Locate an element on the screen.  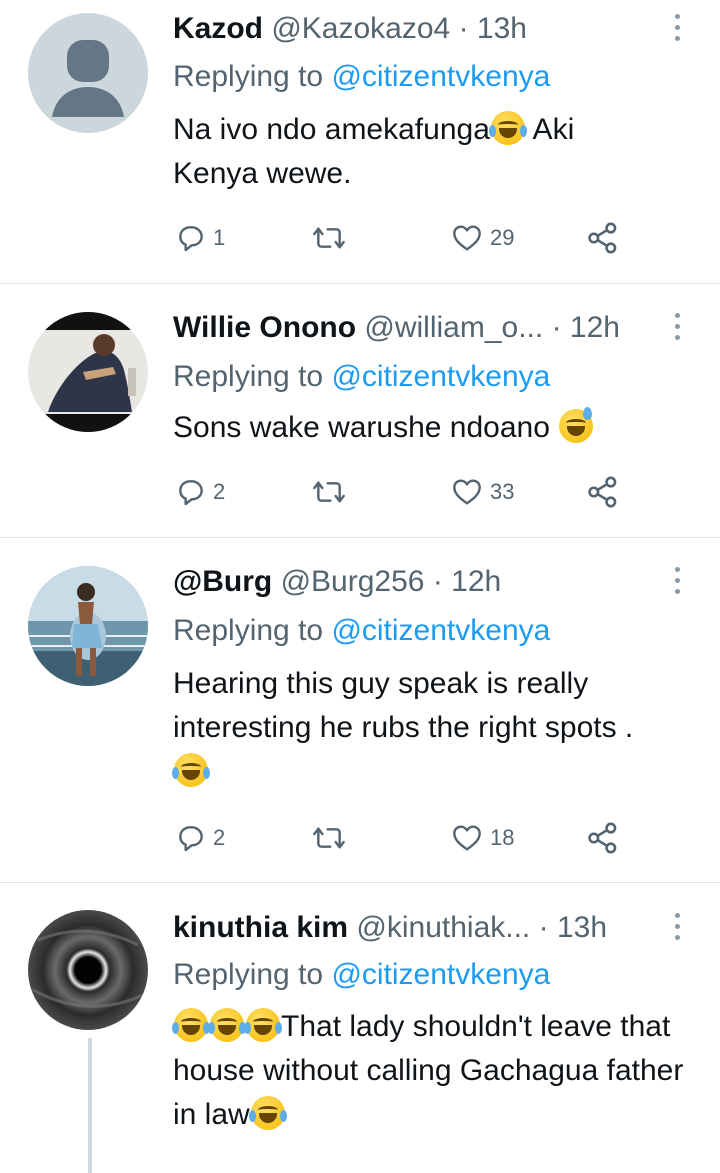
tweet-text: Sons wake warushe ndoano is located at coordinates (433, 428).